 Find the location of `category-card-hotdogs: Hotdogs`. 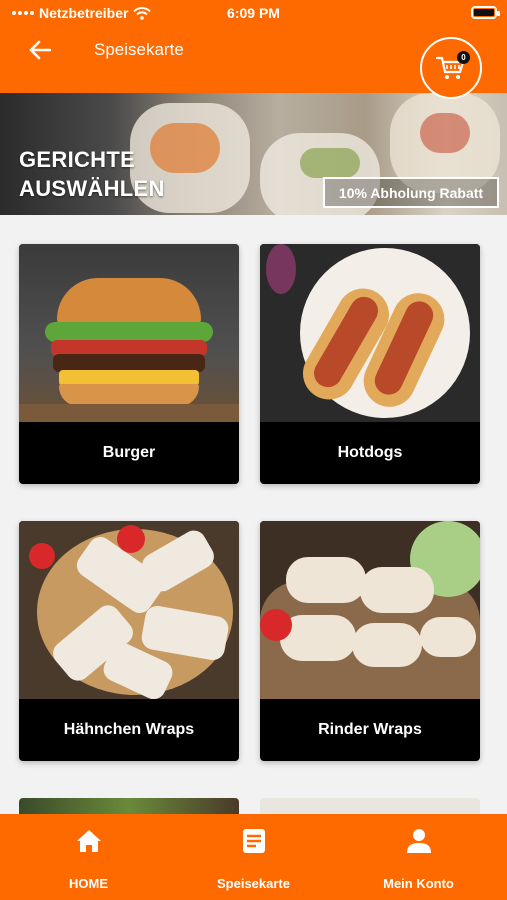

category-card-hotdogs: Hotdogs is located at coordinates (370, 364).